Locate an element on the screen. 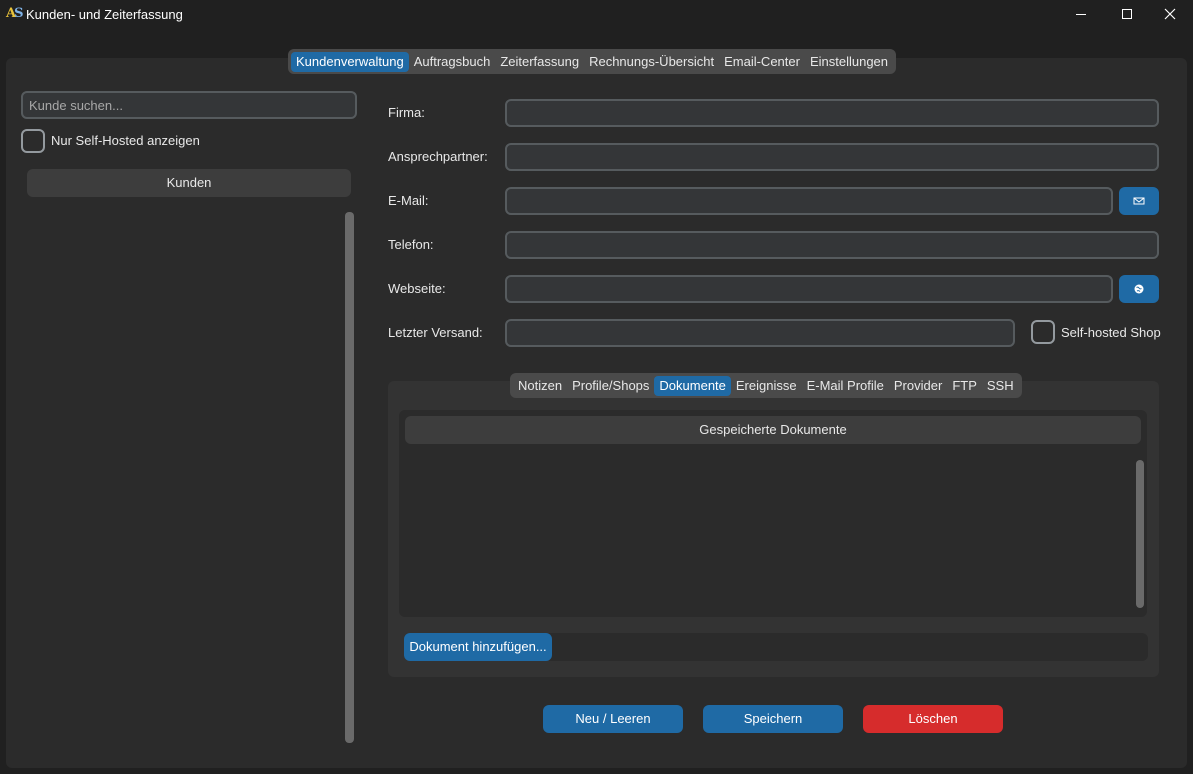  self-hosted-filter-label: Nur Self-Hosted anzeigen is located at coordinates (125, 140).